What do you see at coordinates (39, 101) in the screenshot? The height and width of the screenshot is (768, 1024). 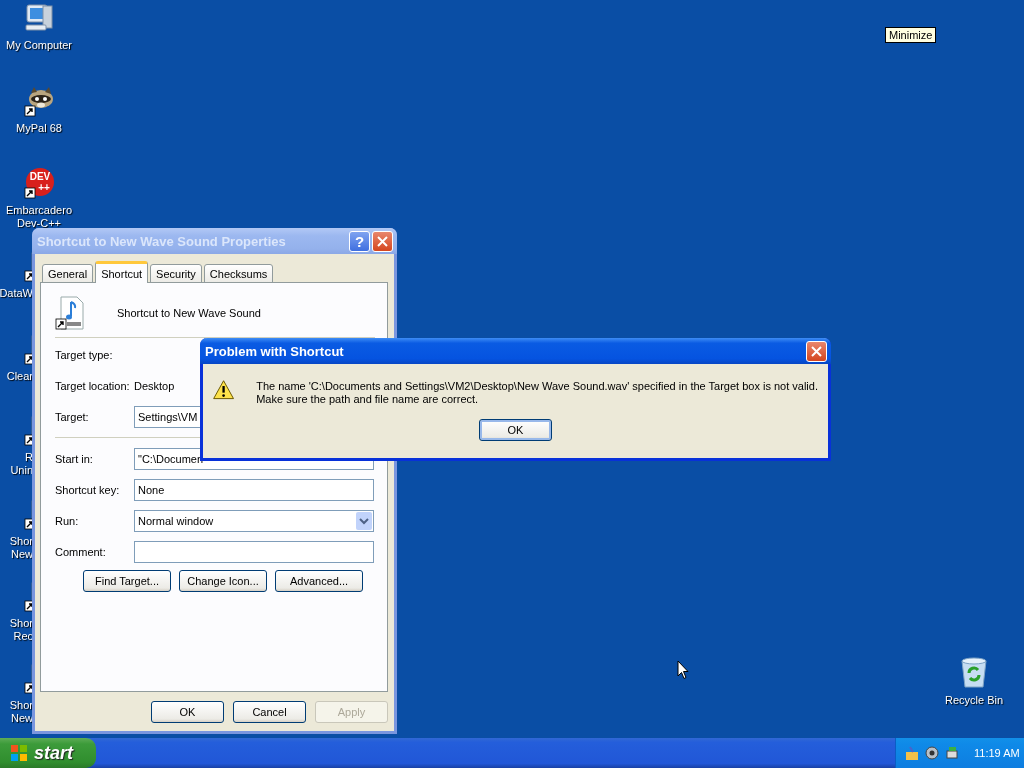 I see `raccoon-icon` at bounding box center [39, 101].